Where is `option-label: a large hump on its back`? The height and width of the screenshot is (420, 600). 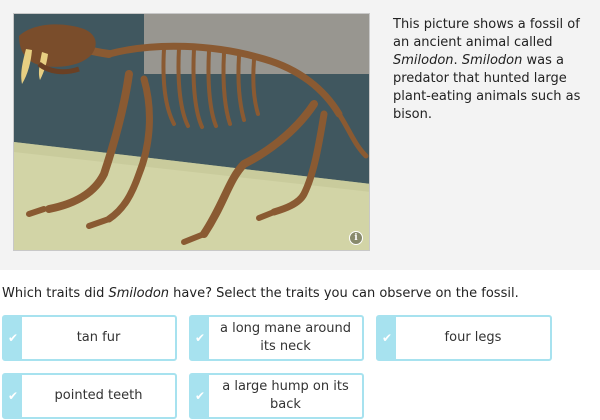 option-label: a large hump on its back is located at coordinates (285, 395).